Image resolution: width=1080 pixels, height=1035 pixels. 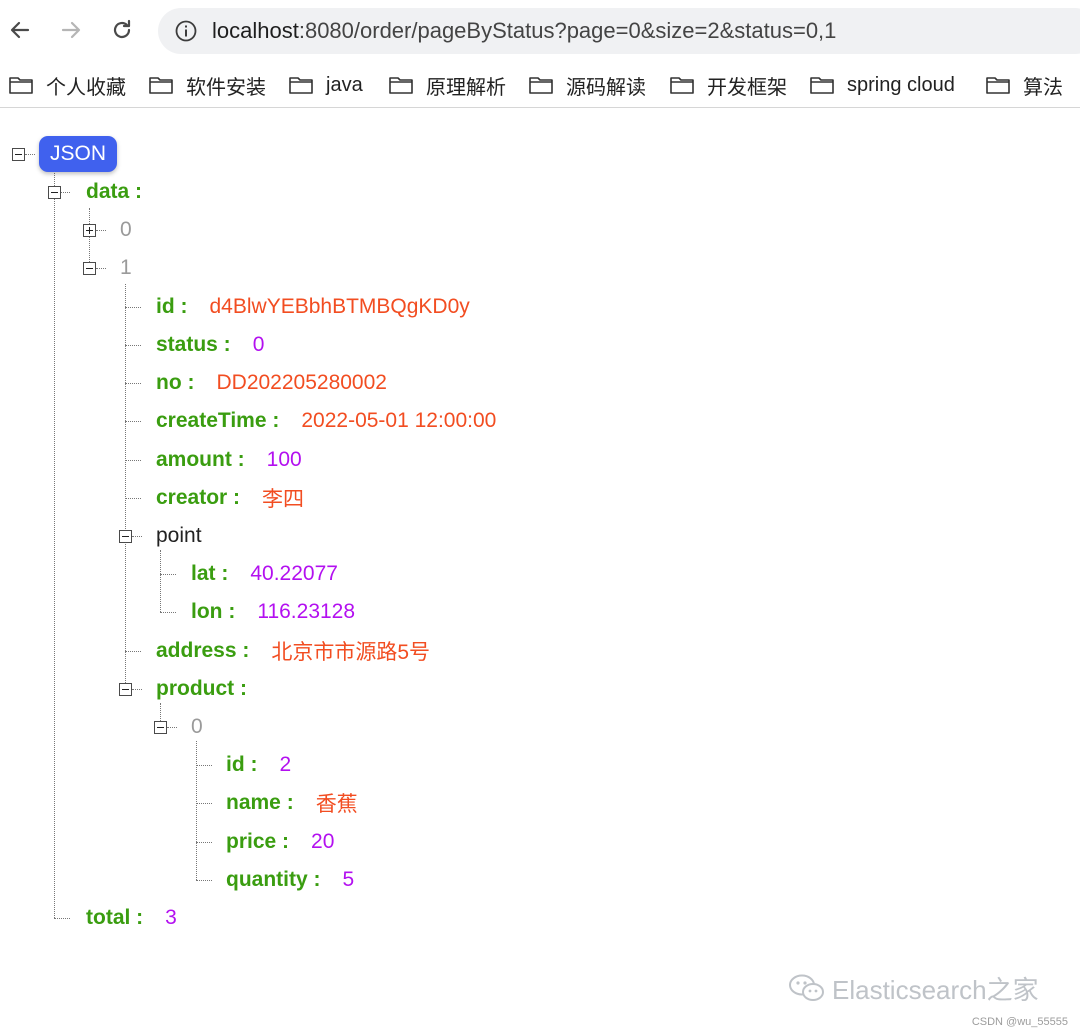 I want to click on tree-row-product-price: price : 20, so click(x=280, y=842).